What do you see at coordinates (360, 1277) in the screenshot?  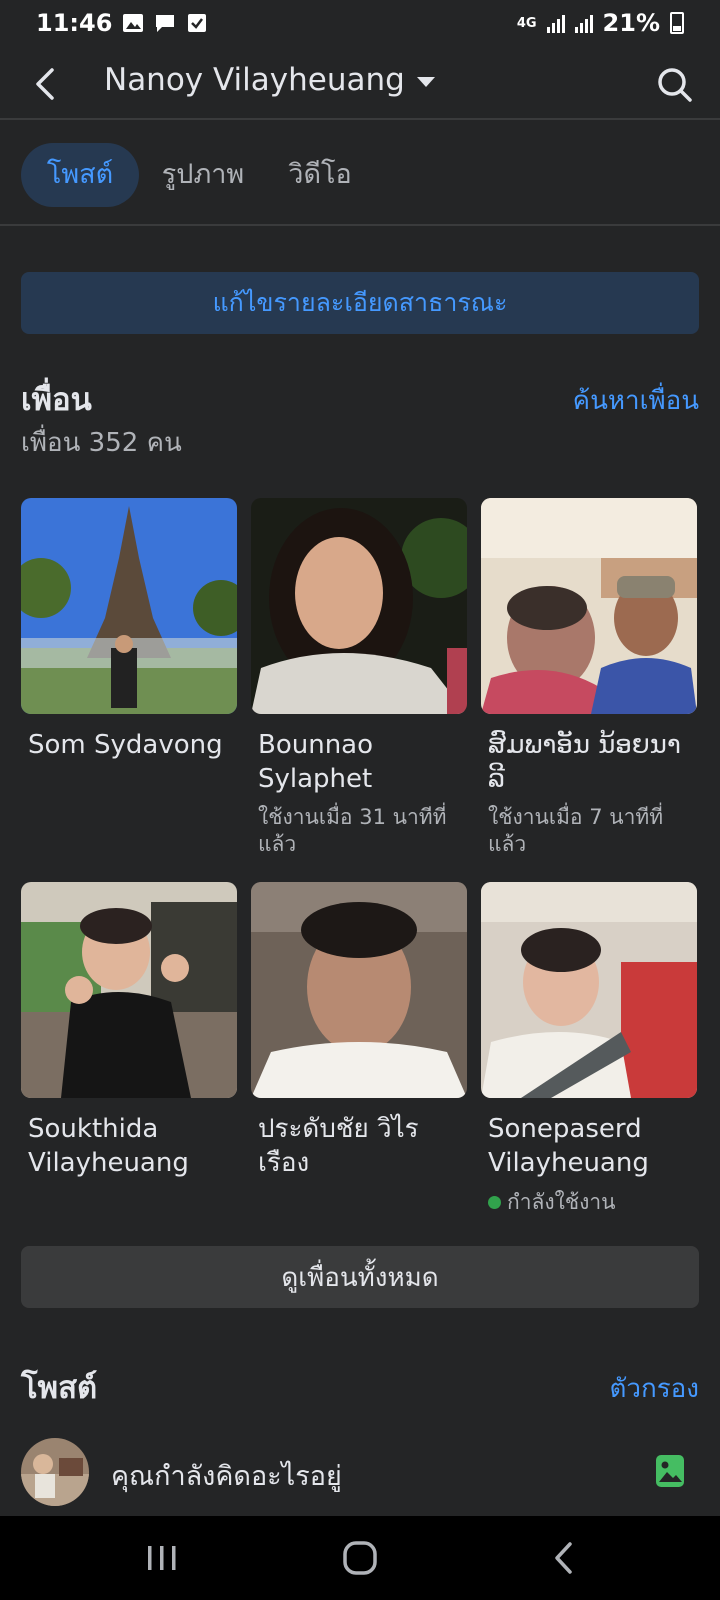 I see `see-all-friends-button: ดูเพื่อนทั้งหมด` at bounding box center [360, 1277].